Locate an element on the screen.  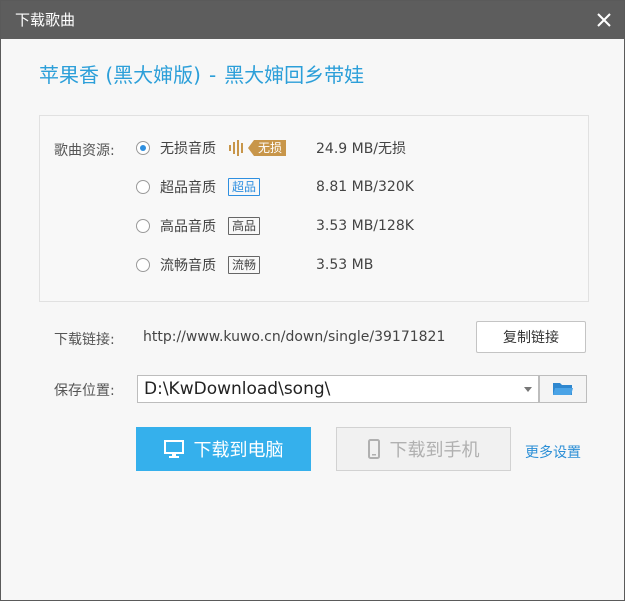
soundwave-icon is located at coordinates (236, 148).